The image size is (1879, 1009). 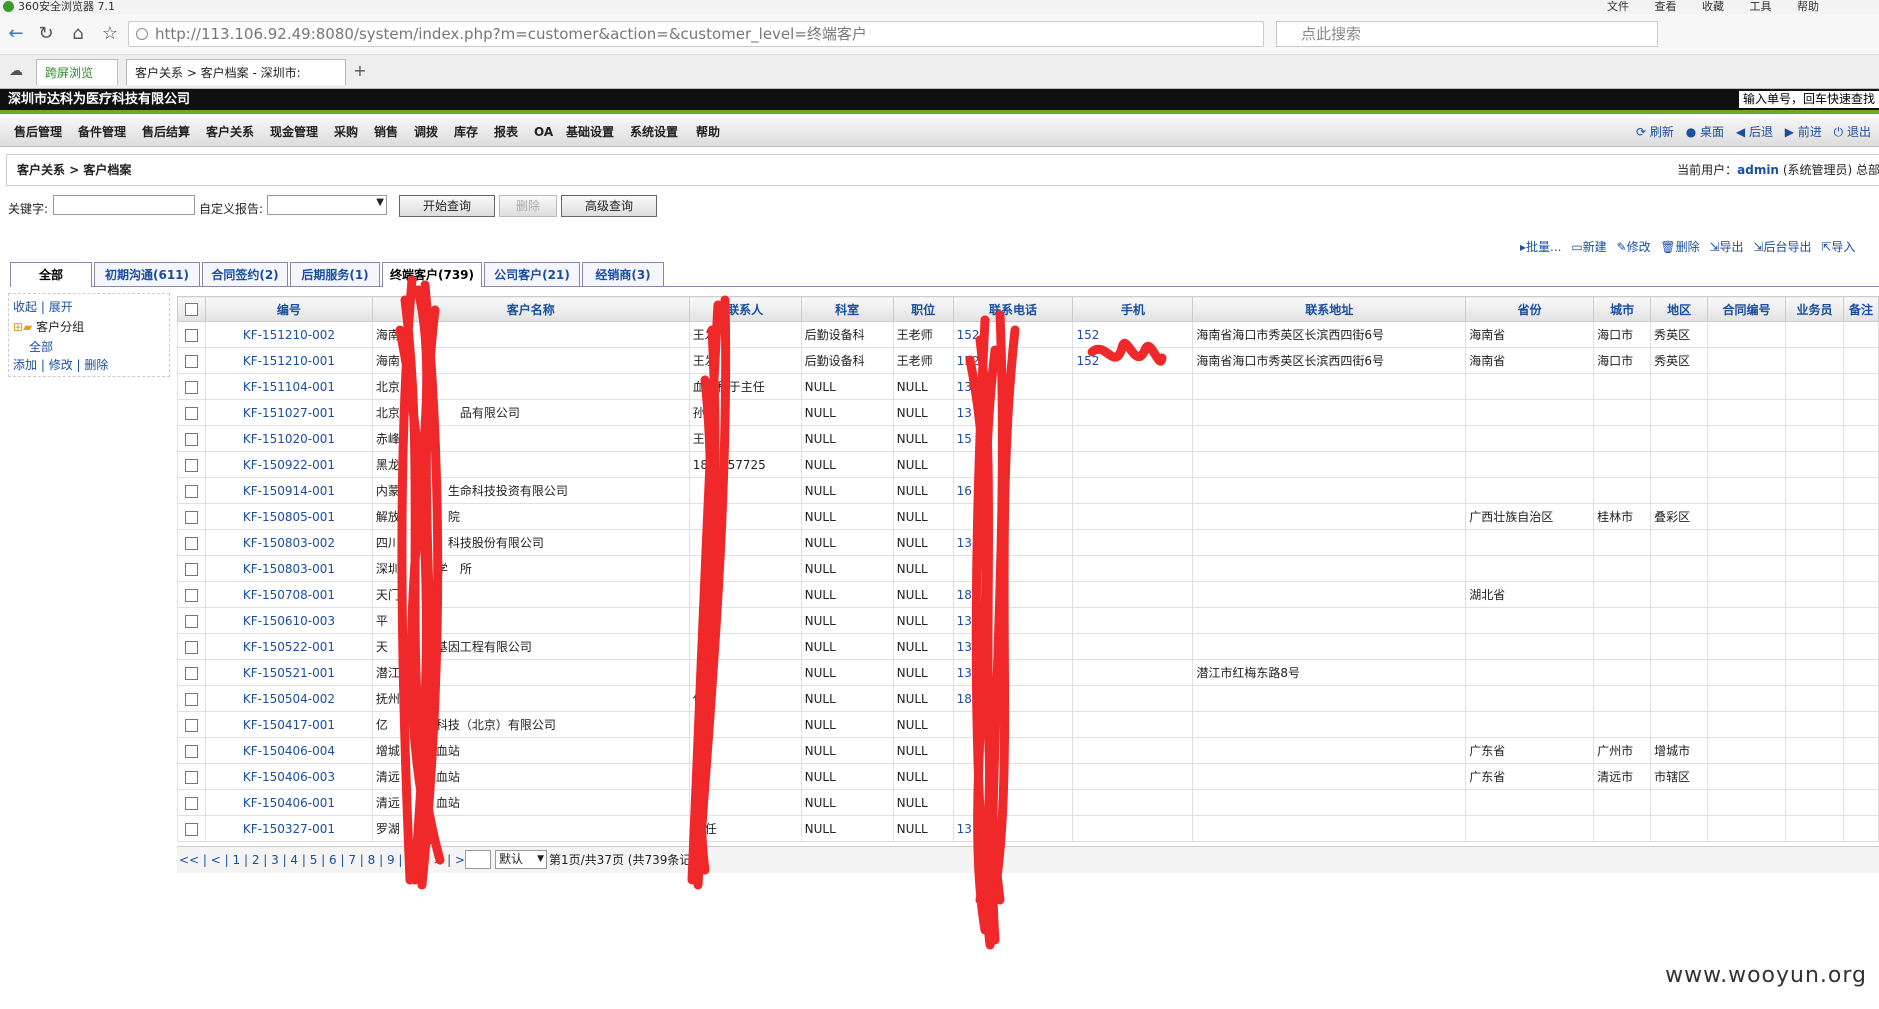 I want to click on back-arrow-icon: ←, so click(x=16, y=34).